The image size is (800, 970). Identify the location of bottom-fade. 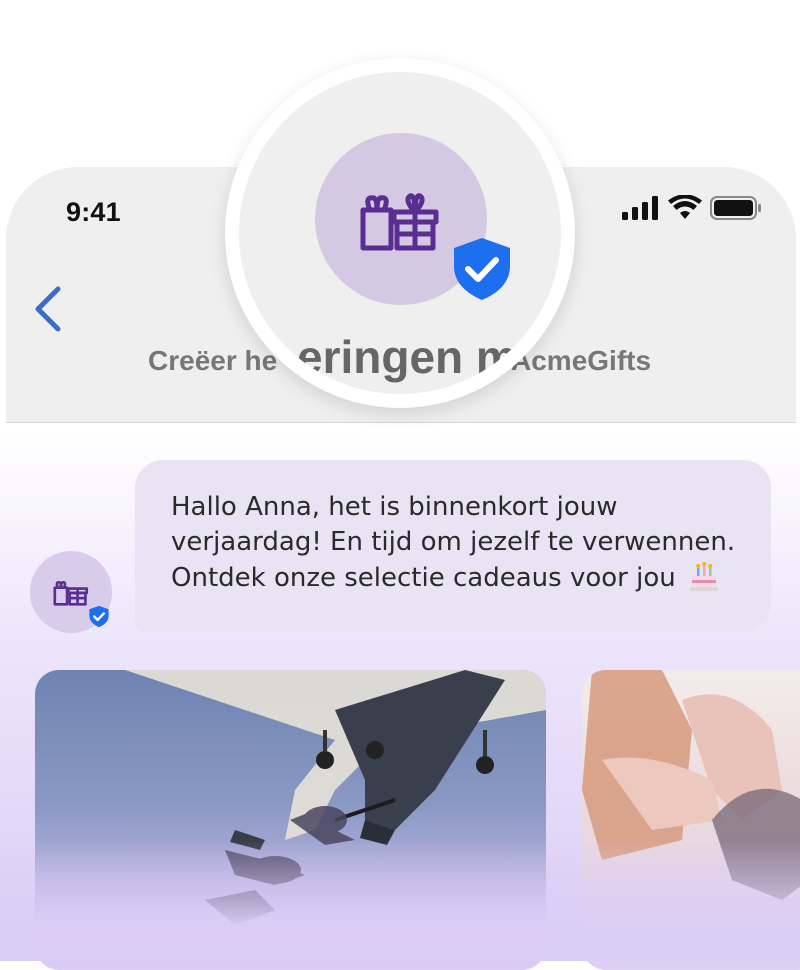
(400, 900).